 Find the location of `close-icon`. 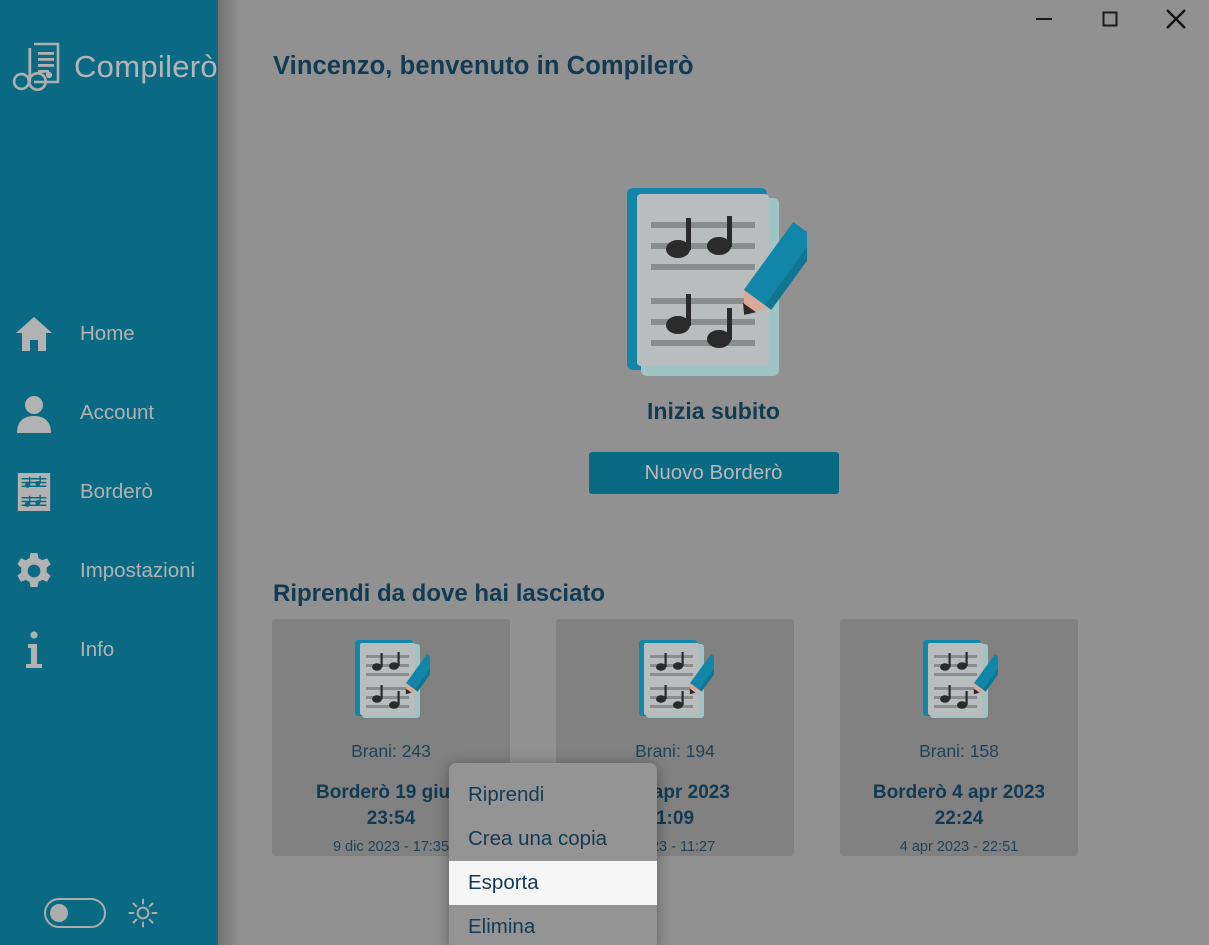

close-icon is located at coordinates (1176, 19).